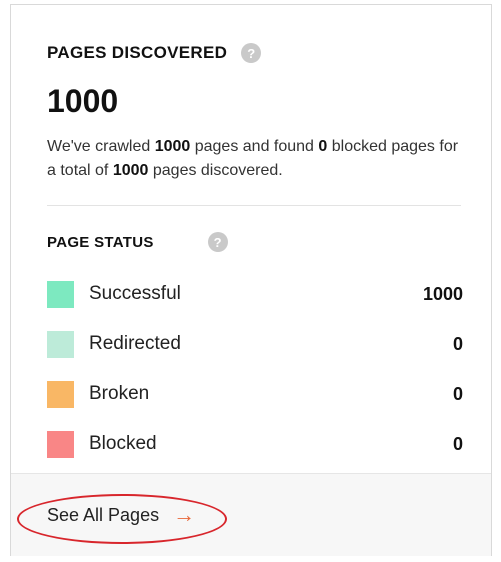 This screenshot has height=562, width=501. What do you see at coordinates (123, 443) in the screenshot?
I see `status-label: Blocked` at bounding box center [123, 443].